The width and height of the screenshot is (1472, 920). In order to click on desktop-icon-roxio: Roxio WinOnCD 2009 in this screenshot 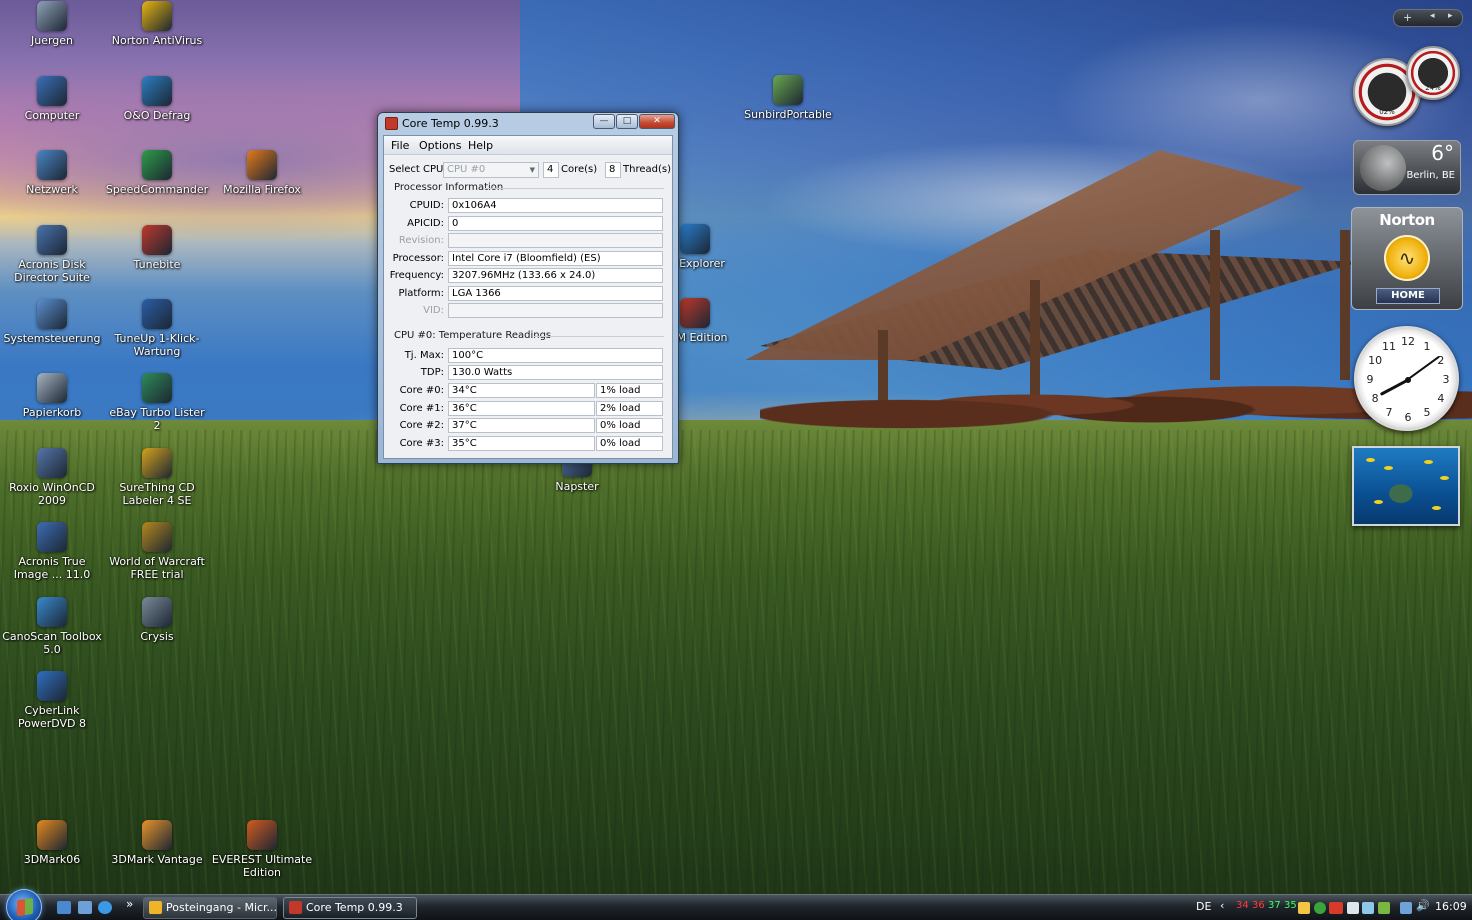, I will do `click(52, 477)`.